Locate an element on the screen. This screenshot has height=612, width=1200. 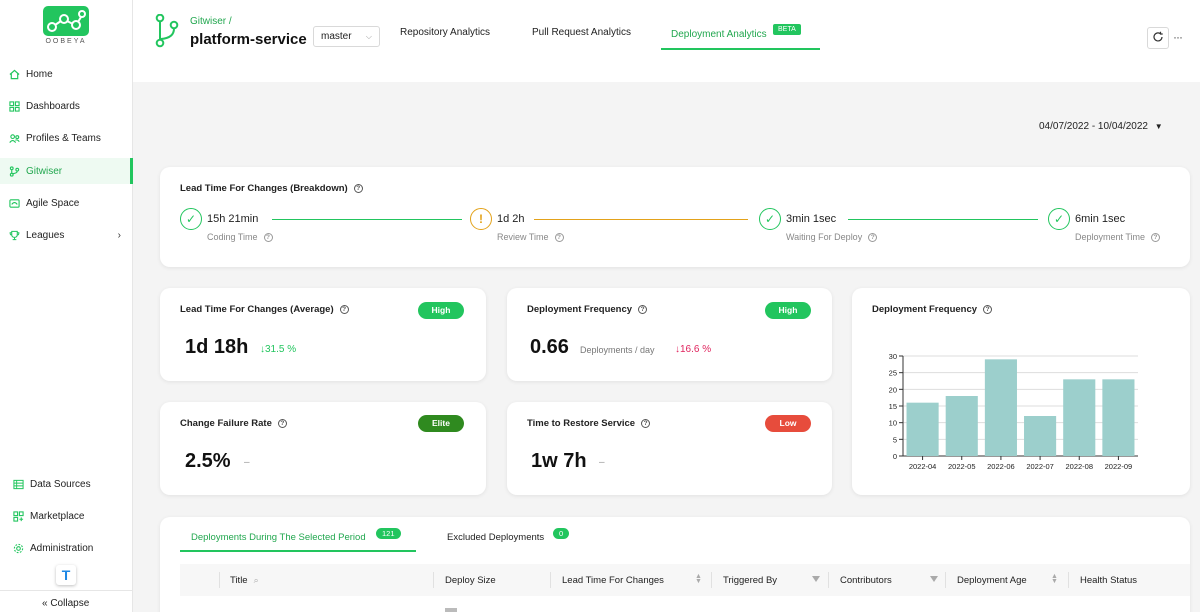
y-tick-label: 0 is located at coordinates (895, 456).